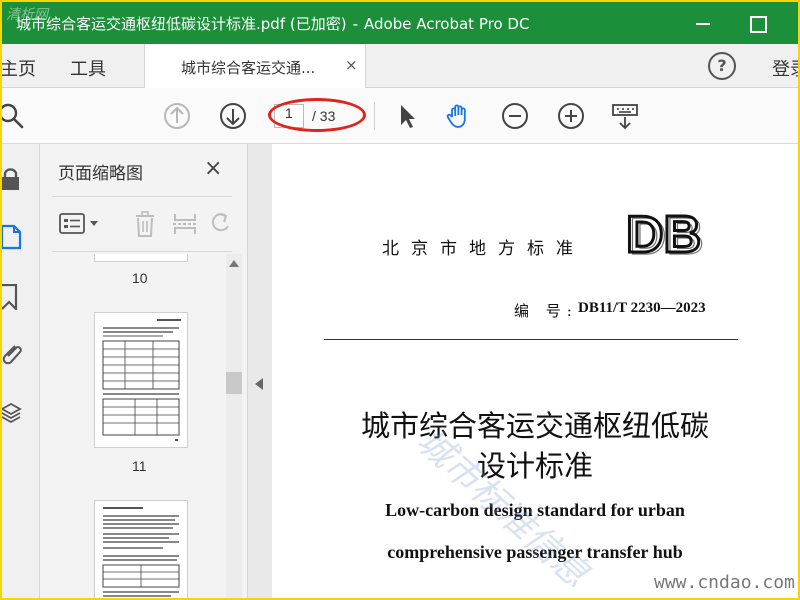 The image size is (800, 600). What do you see at coordinates (14, 237) in the screenshot?
I see `page-thumbnails-icon` at bounding box center [14, 237].